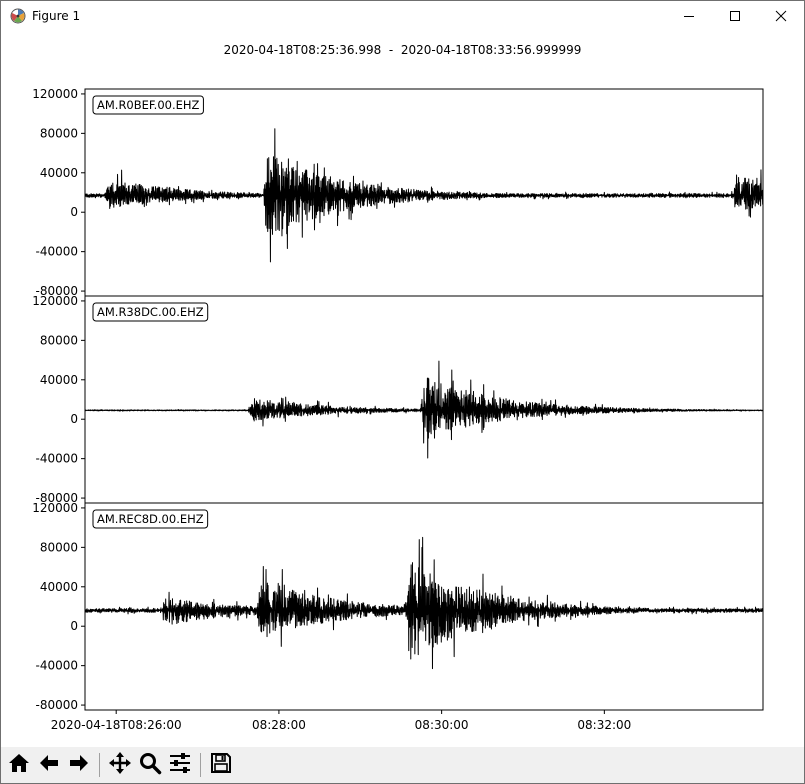 The image size is (805, 784). I want to click on window-title: Figure 1, so click(56, 16).